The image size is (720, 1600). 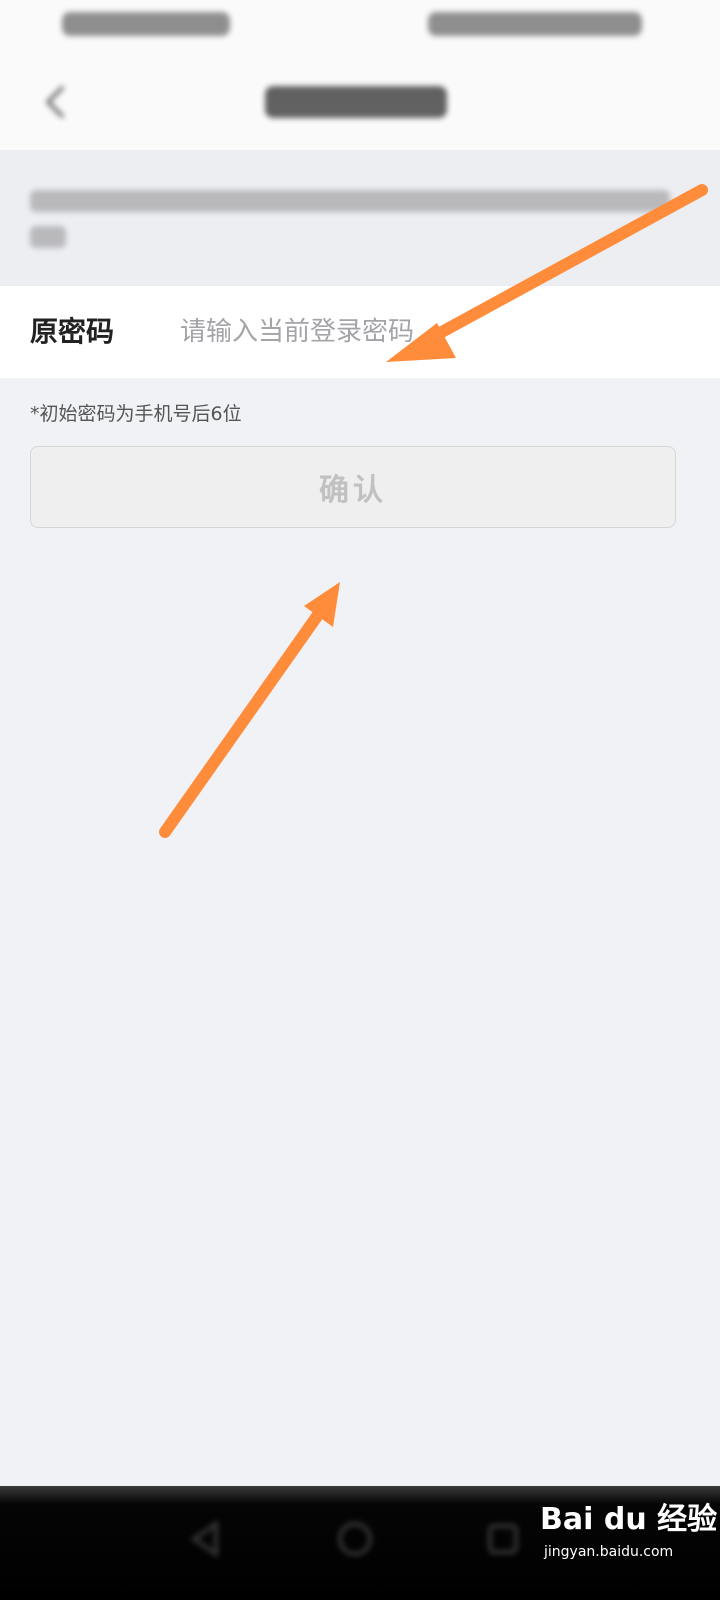 What do you see at coordinates (360, 218) in the screenshot?
I see `notice-banner` at bounding box center [360, 218].